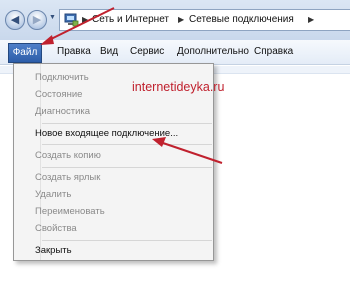 The image size is (350, 285). I want to click on menu-view: Вид, so click(109, 51).